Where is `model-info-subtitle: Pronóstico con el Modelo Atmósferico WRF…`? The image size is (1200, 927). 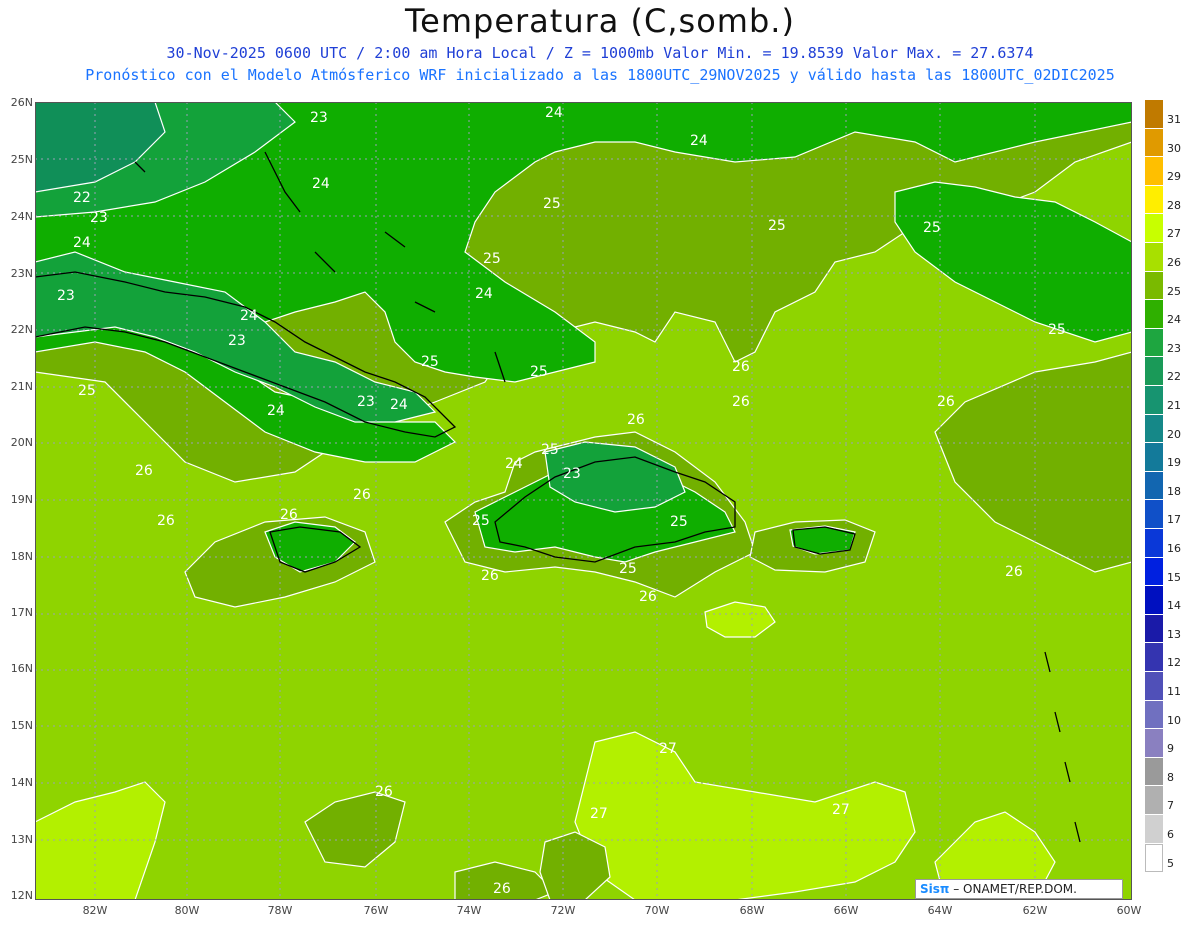
model-info-subtitle: Pronóstico con el Modelo Atmósferico WRF… is located at coordinates (600, 75).